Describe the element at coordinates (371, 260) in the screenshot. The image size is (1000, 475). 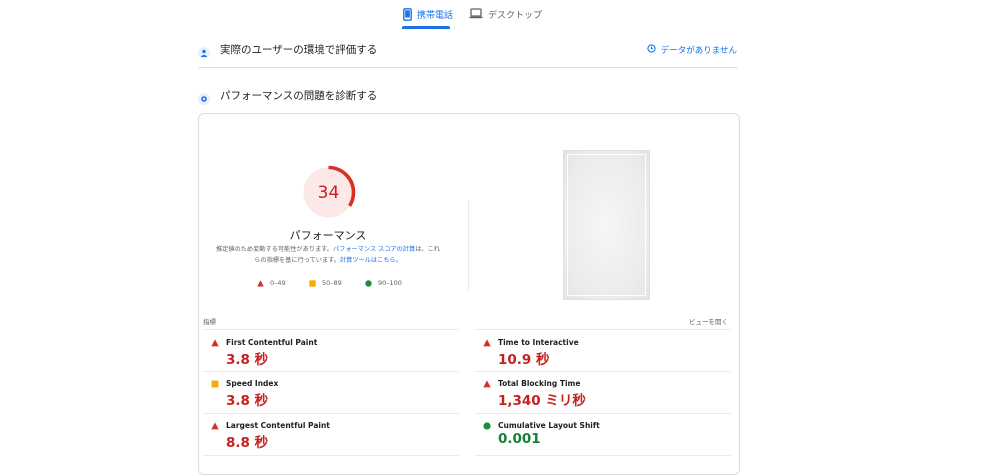
I see `calculator-link: 計算ツールはこちら。` at that location.